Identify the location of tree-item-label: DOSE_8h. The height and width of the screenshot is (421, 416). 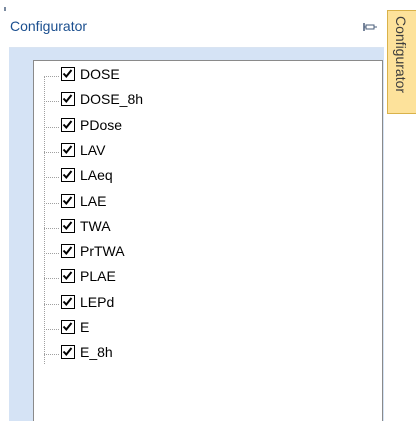
(112, 99).